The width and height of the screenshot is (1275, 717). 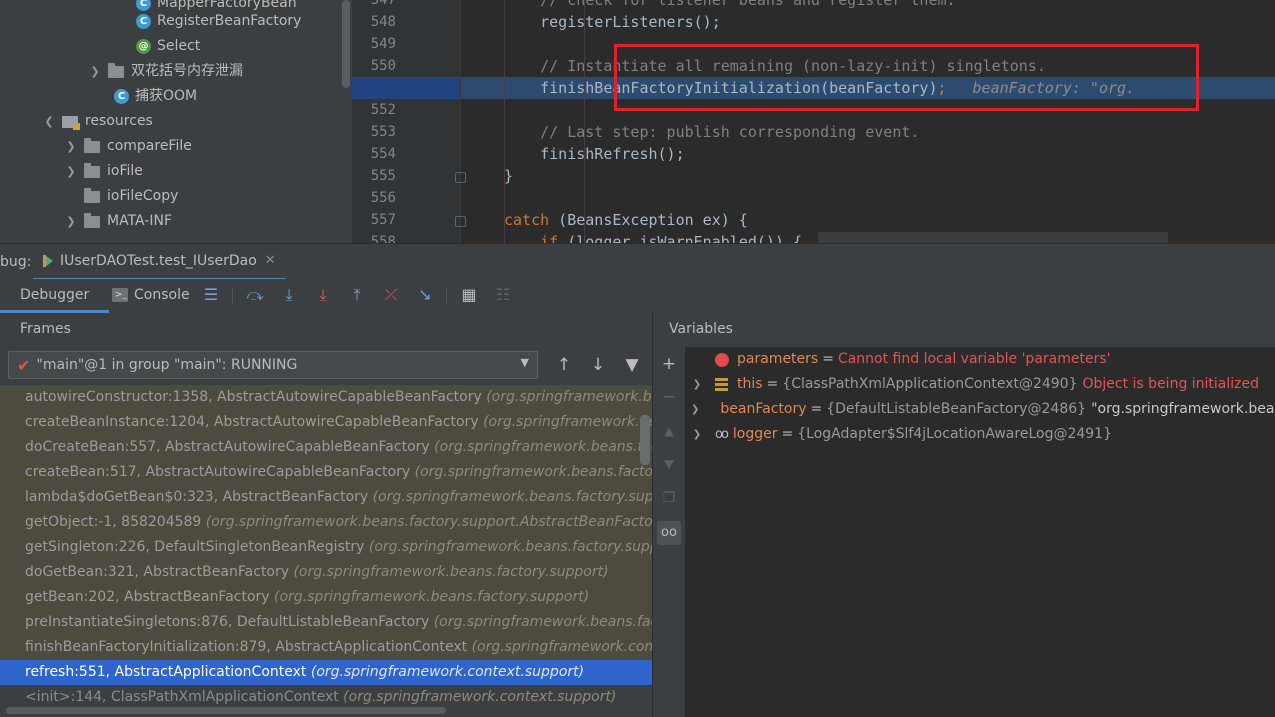 I want to click on thread-select: ✔ "main"@1 in group "main": RUNNING ▼, so click(x=273, y=365).